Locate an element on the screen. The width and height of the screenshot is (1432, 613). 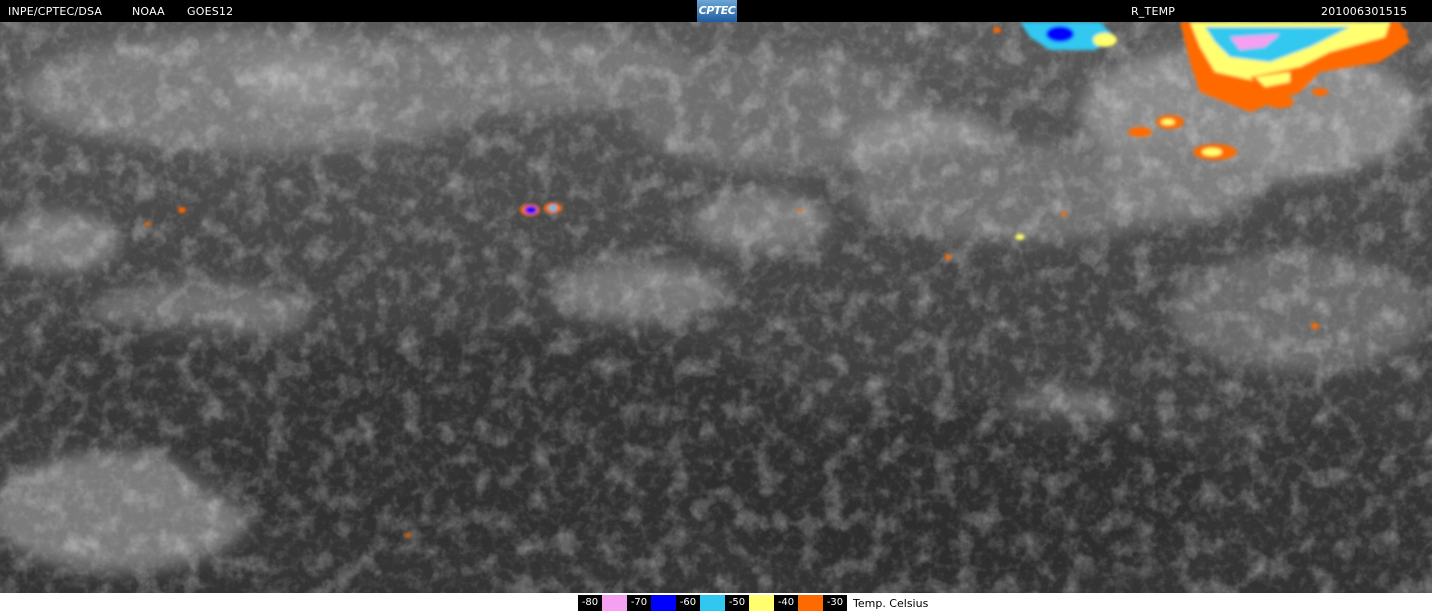
legend-label-50: -50 is located at coordinates (737, 603).